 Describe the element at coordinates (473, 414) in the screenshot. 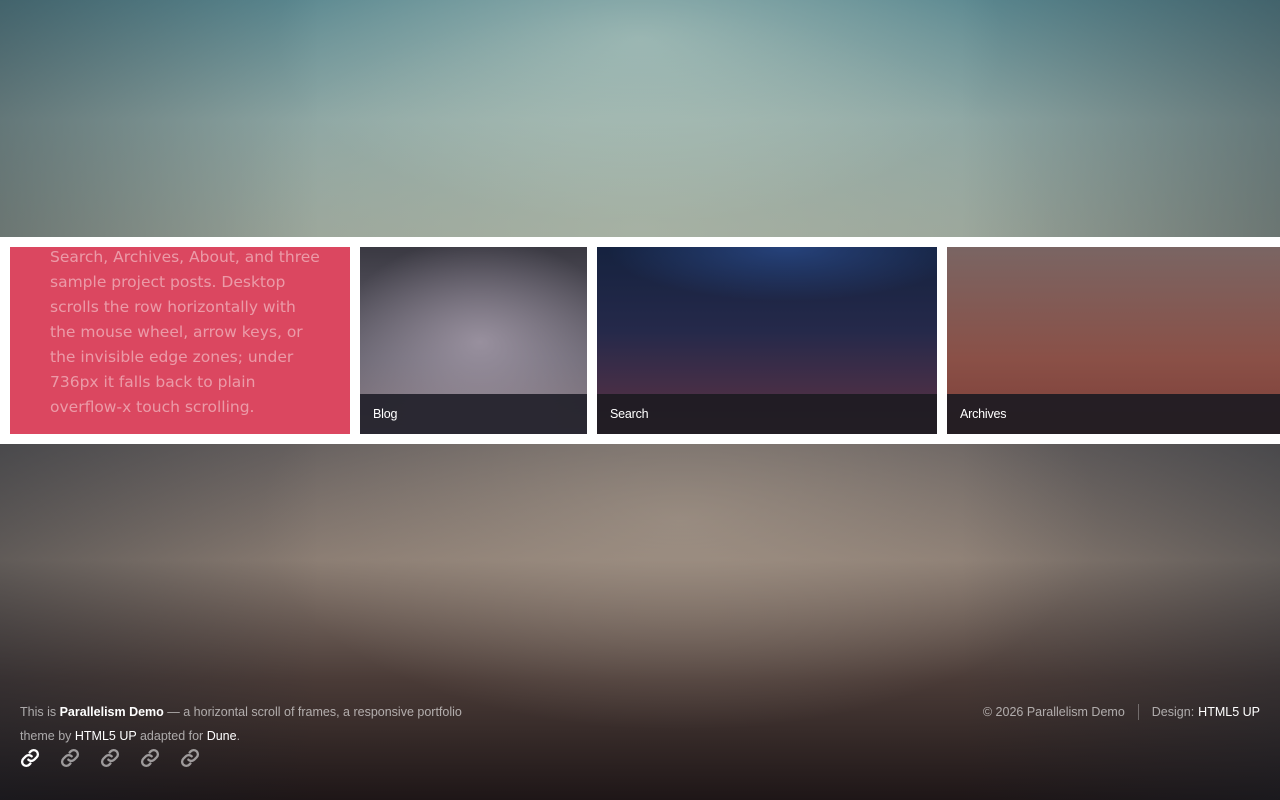

I see `blog-card-caption: Blog` at that location.